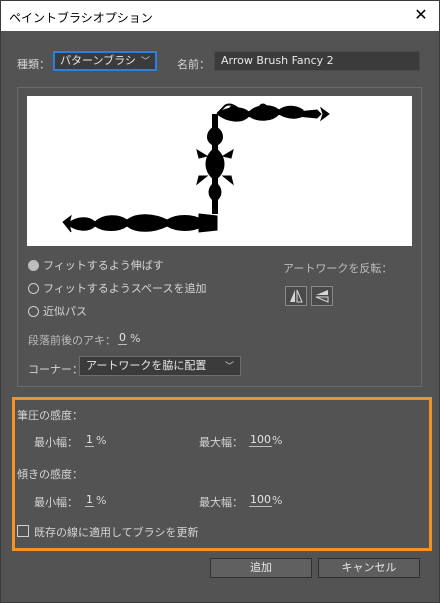  Describe the element at coordinates (261, 568) in the screenshot. I see `add-button: 追加` at that location.